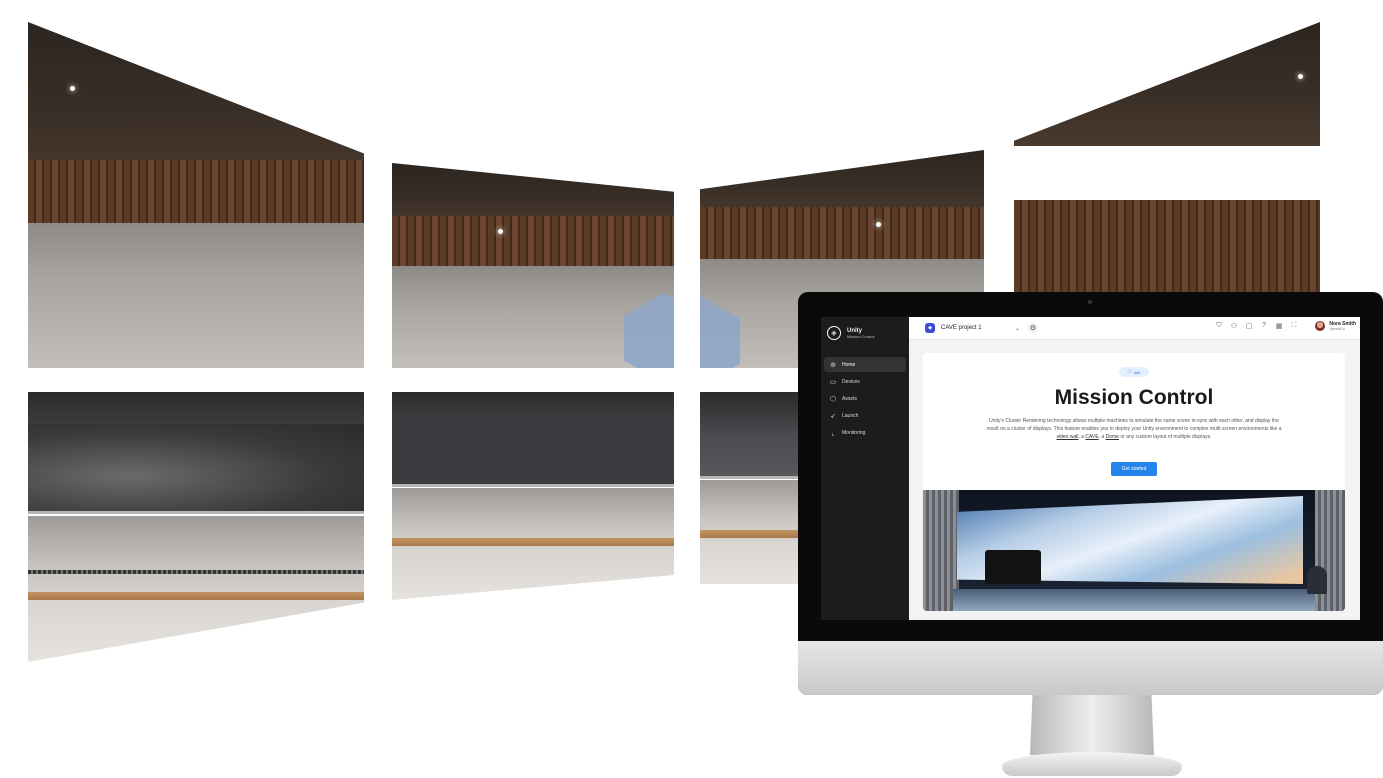  I want to click on sidebar-item-monitoring: ⌞ Monitoring, so click(865, 432).